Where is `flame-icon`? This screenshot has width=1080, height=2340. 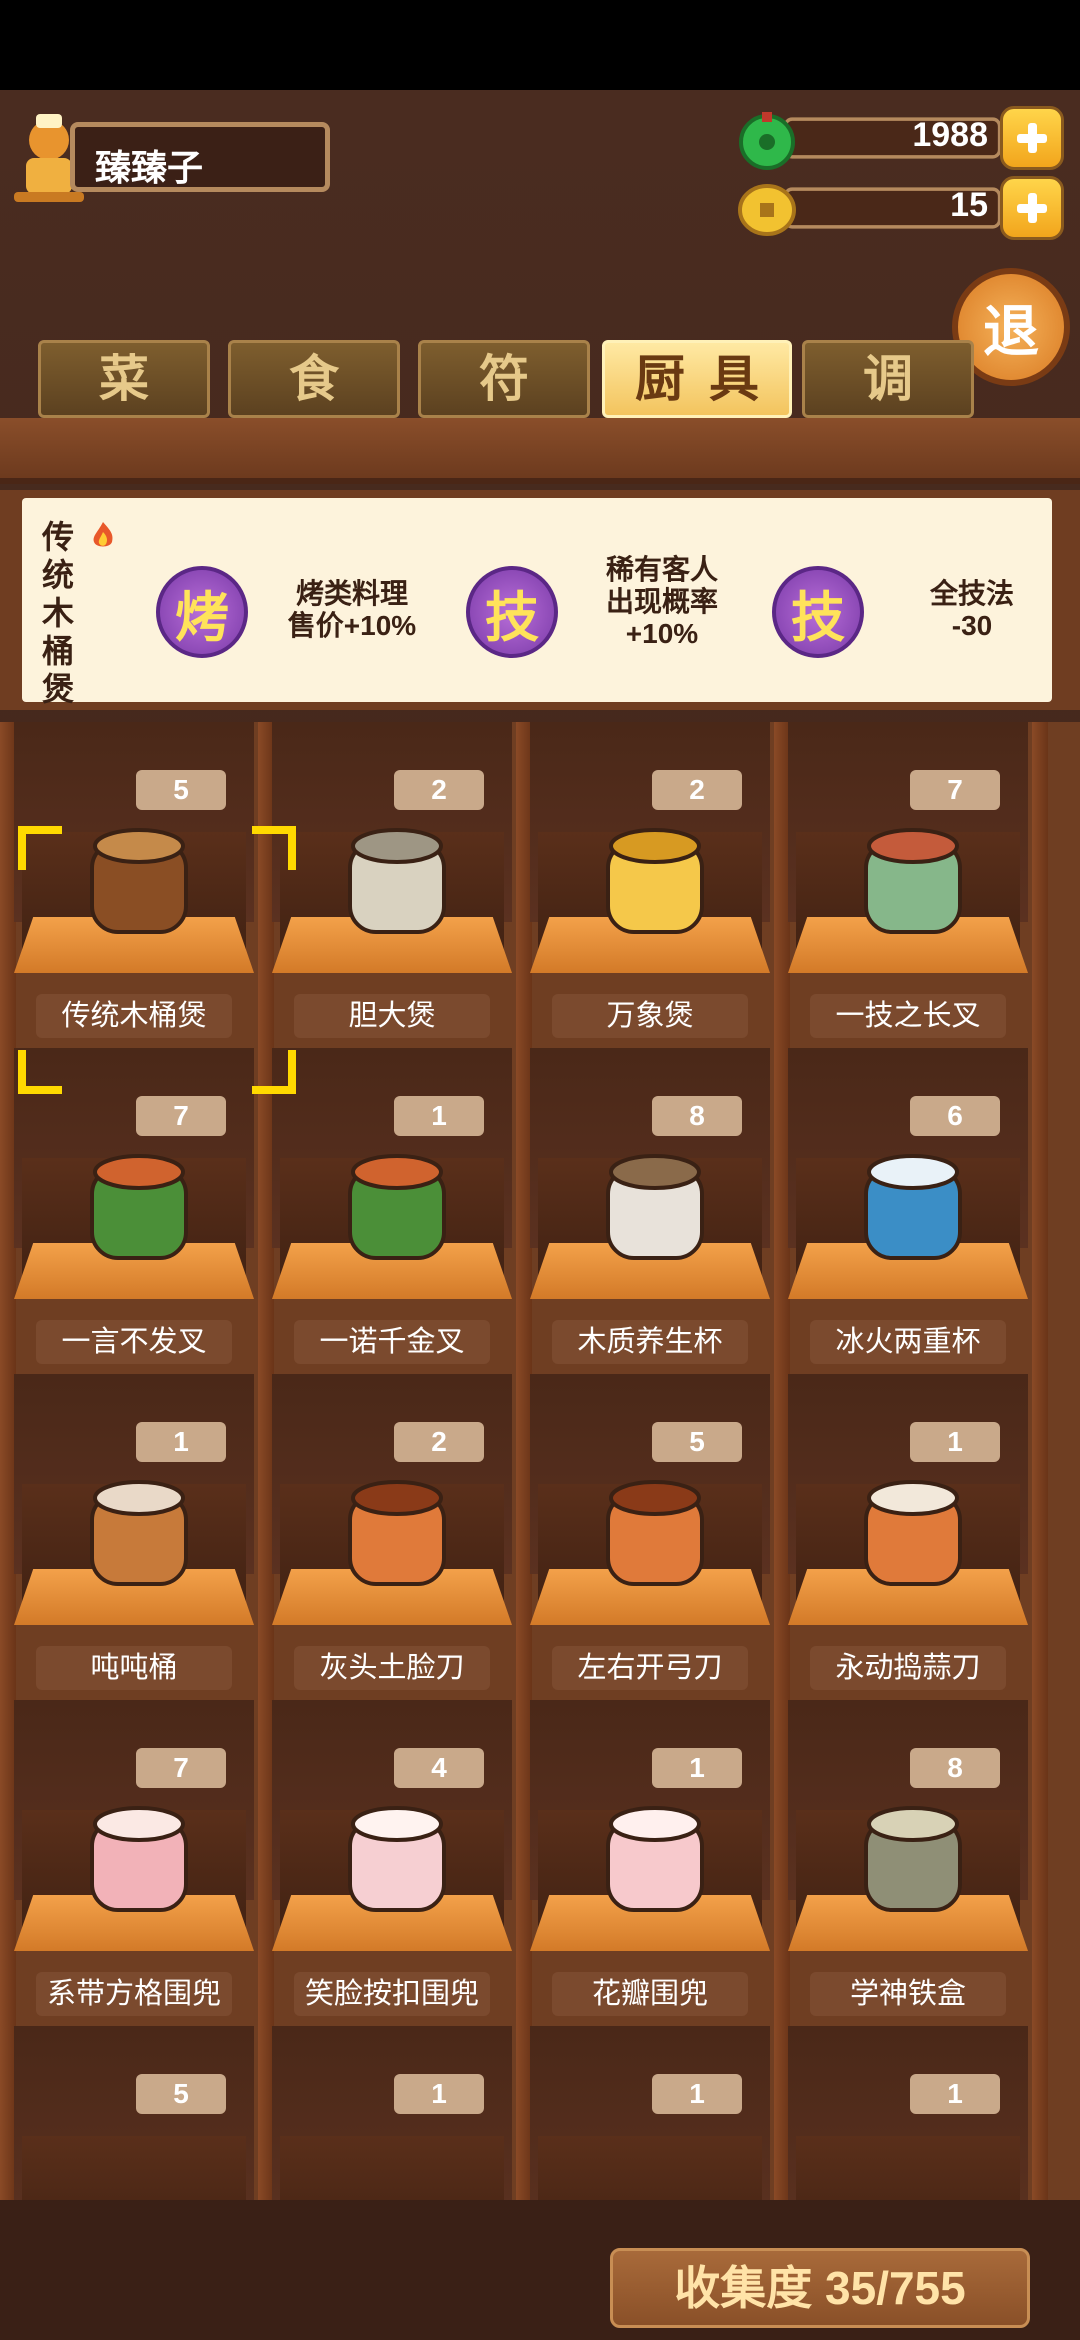
flame-icon is located at coordinates (103, 534).